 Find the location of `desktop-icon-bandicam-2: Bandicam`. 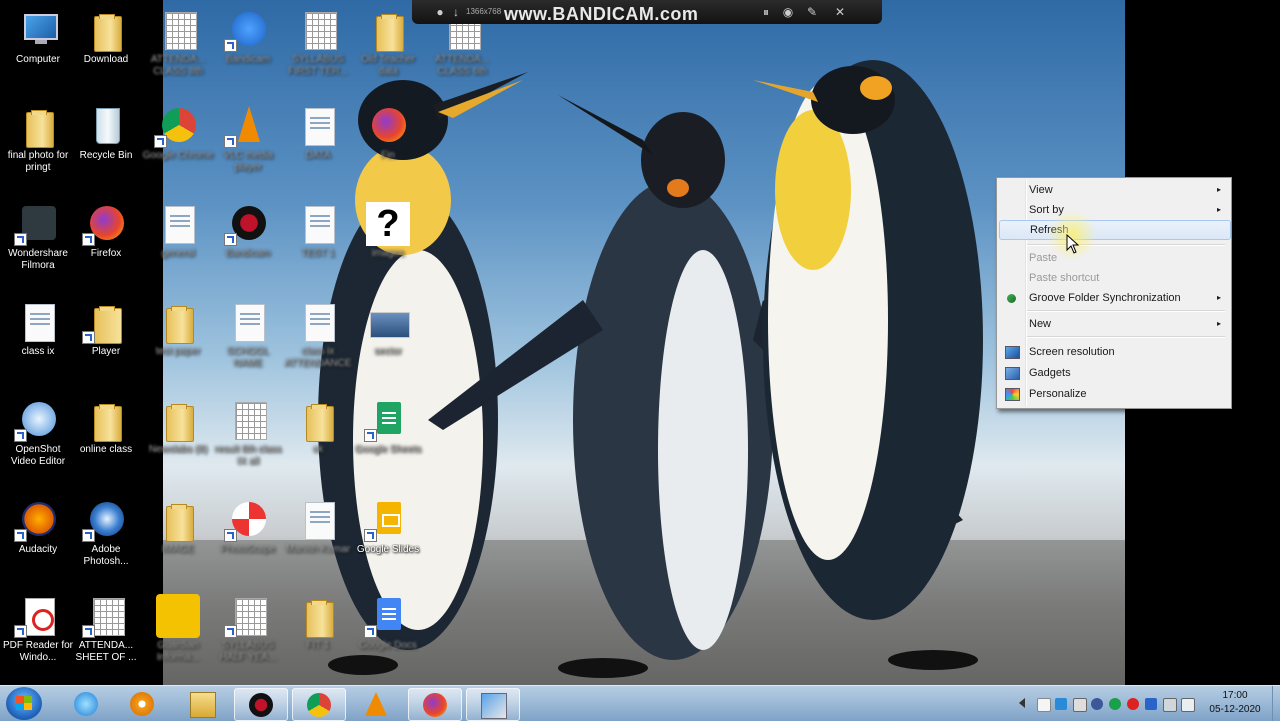

desktop-icon-bandicam-2: Bandicam is located at coordinates (248, 244).